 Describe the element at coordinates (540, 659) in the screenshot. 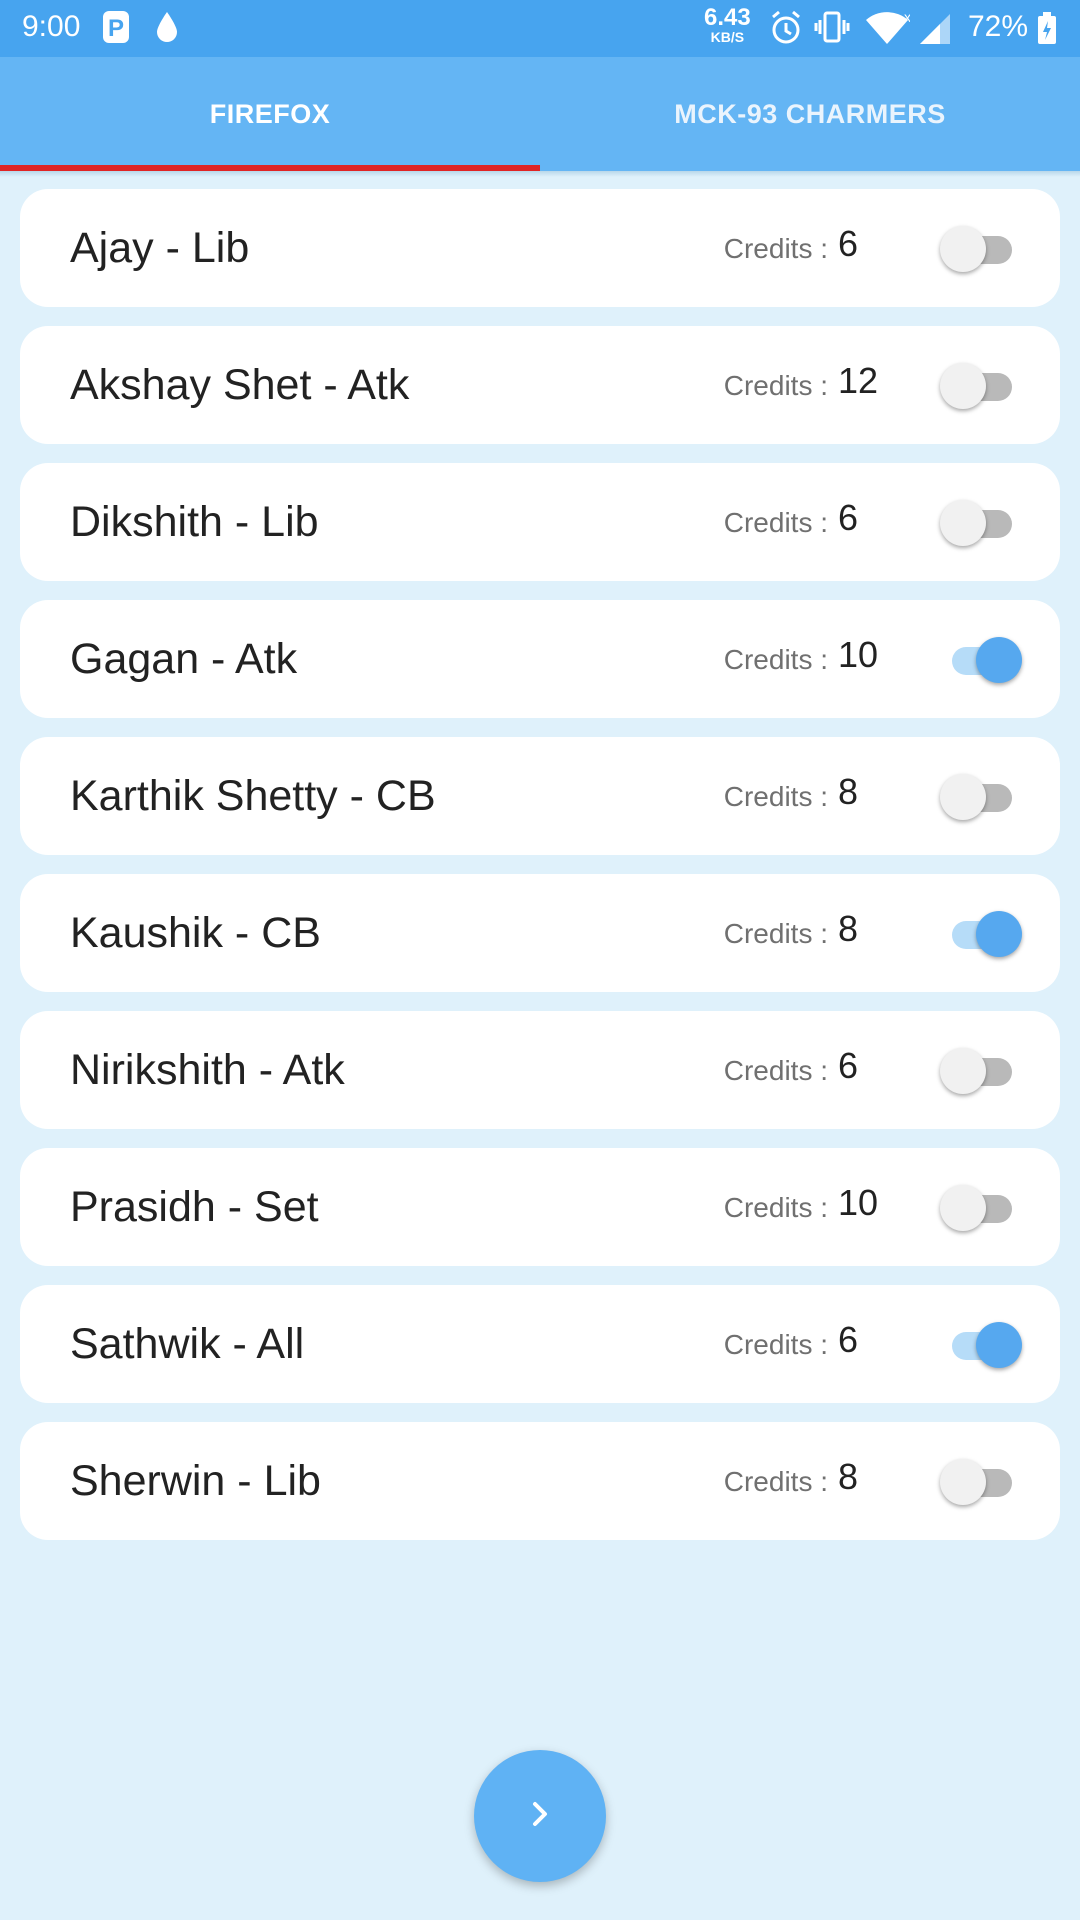

I see `player-row: Gagan - Atk Credits : 10` at that location.